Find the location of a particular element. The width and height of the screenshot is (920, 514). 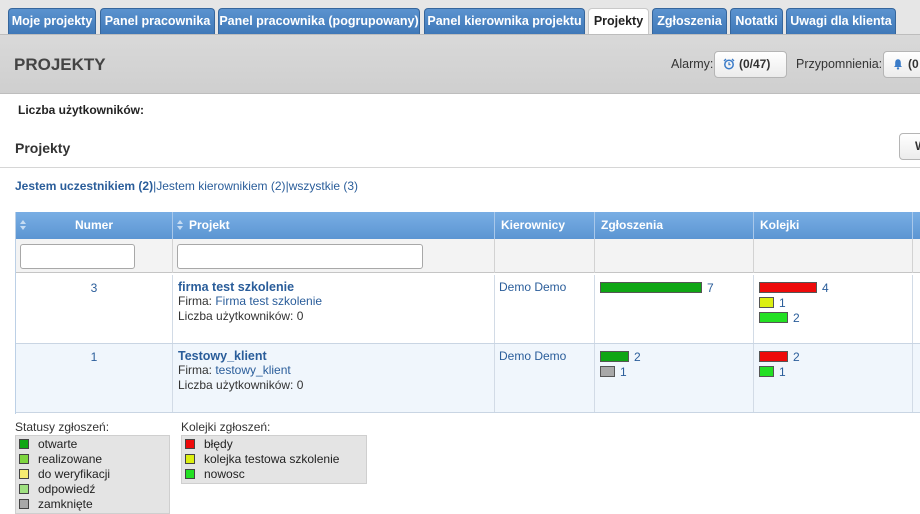

filter-manager: Jestem kierownikiem (2) is located at coordinates (220, 186).